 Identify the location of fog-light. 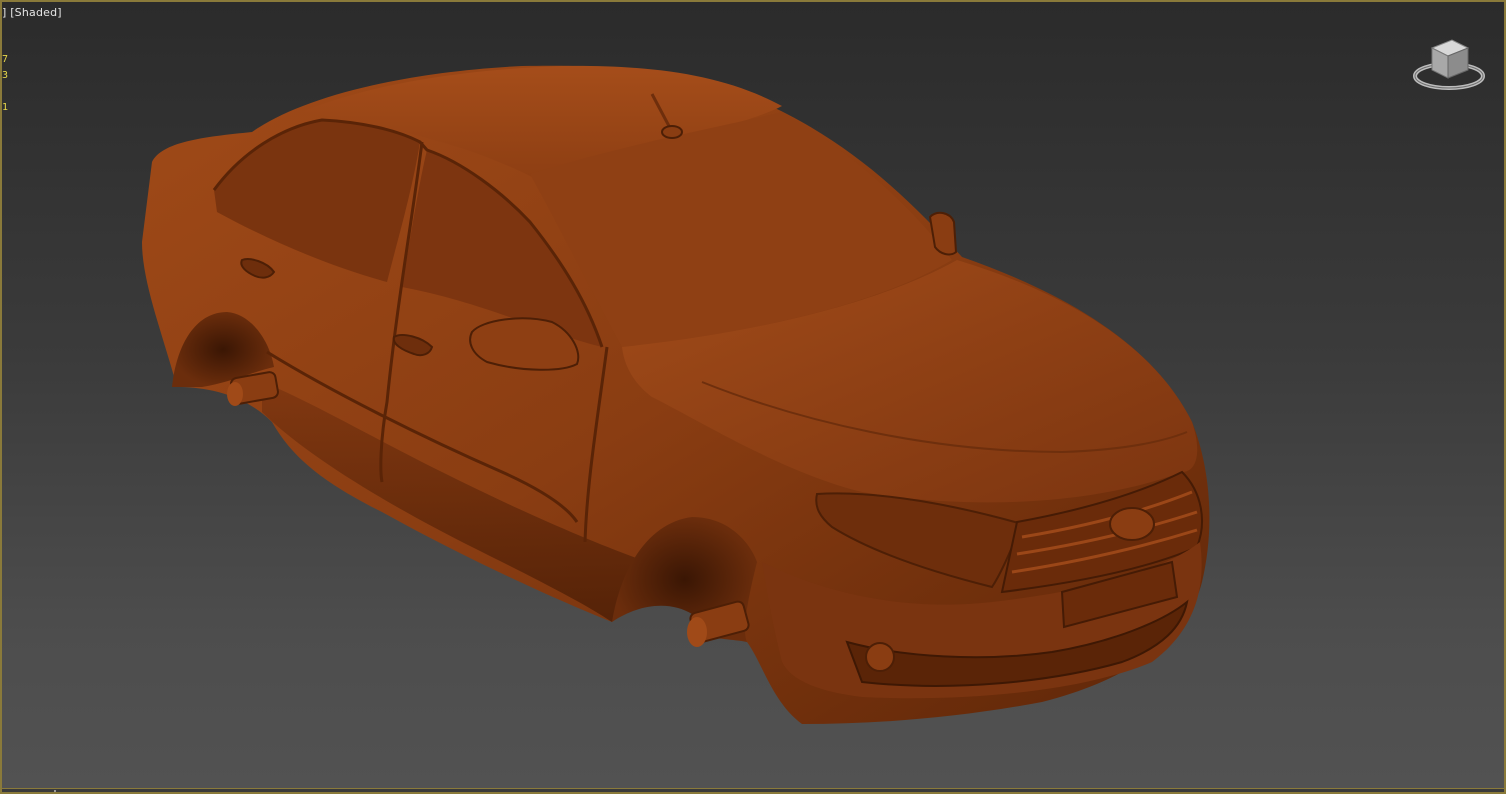
(880, 657).